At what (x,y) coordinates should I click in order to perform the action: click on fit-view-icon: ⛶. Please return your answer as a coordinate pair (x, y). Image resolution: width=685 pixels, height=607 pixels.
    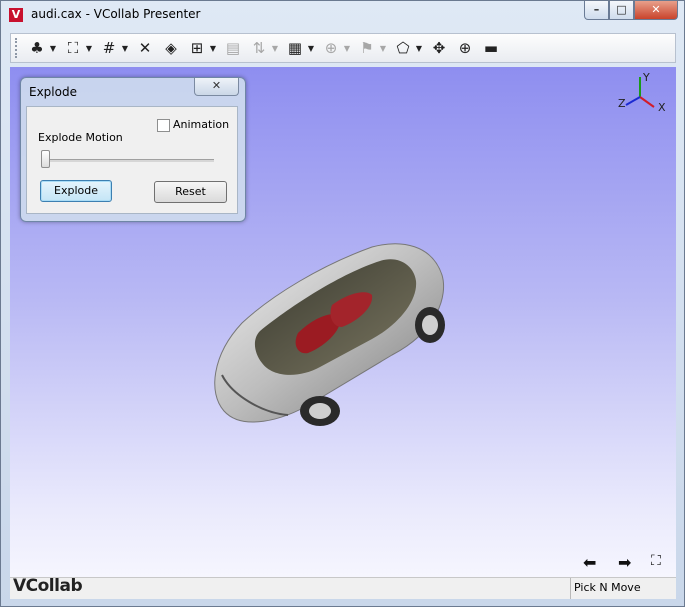
    Looking at the image, I should click on (73, 48).